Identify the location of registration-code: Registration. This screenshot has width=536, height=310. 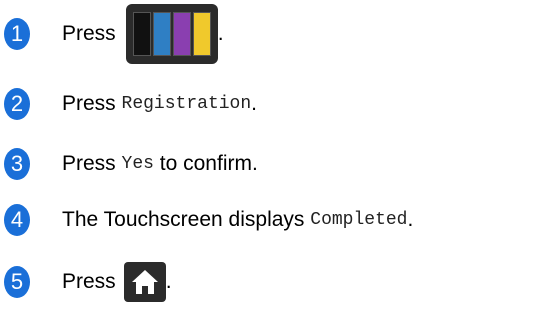
(186, 104).